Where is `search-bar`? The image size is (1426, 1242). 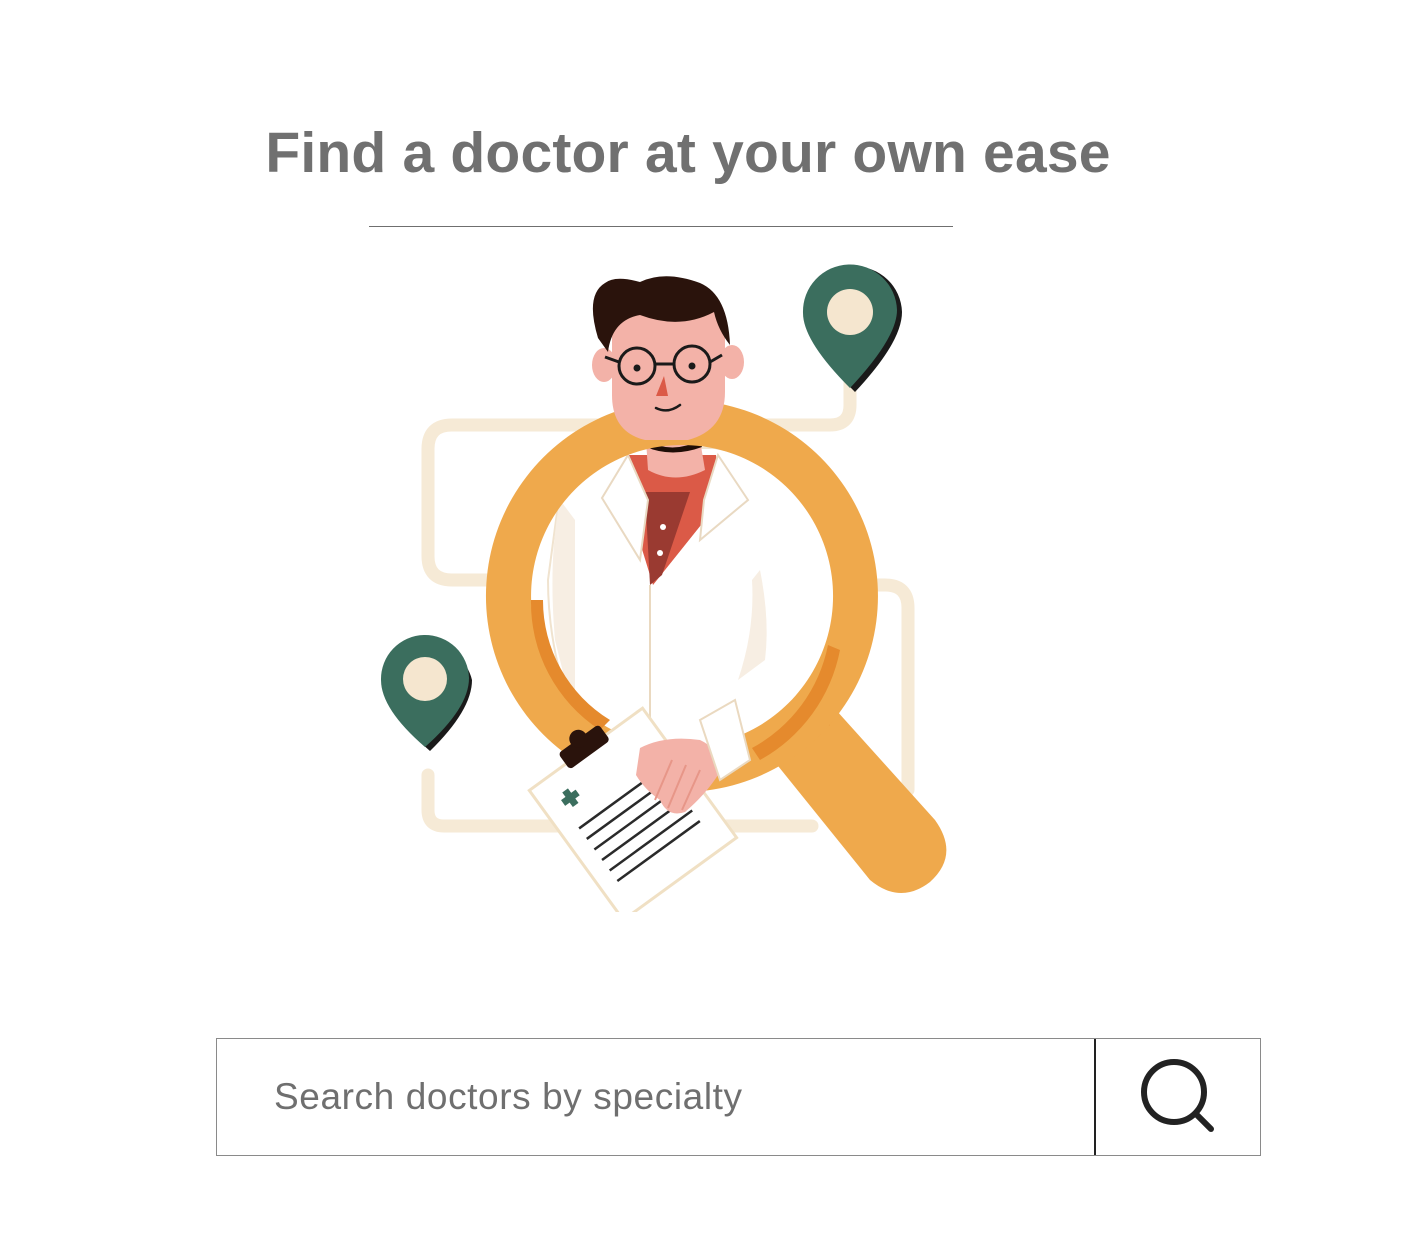 search-bar is located at coordinates (738, 1097).